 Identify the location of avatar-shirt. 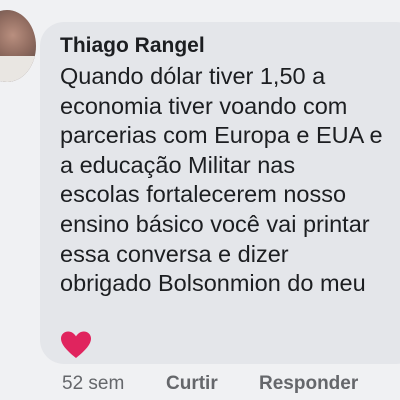
(18, 69).